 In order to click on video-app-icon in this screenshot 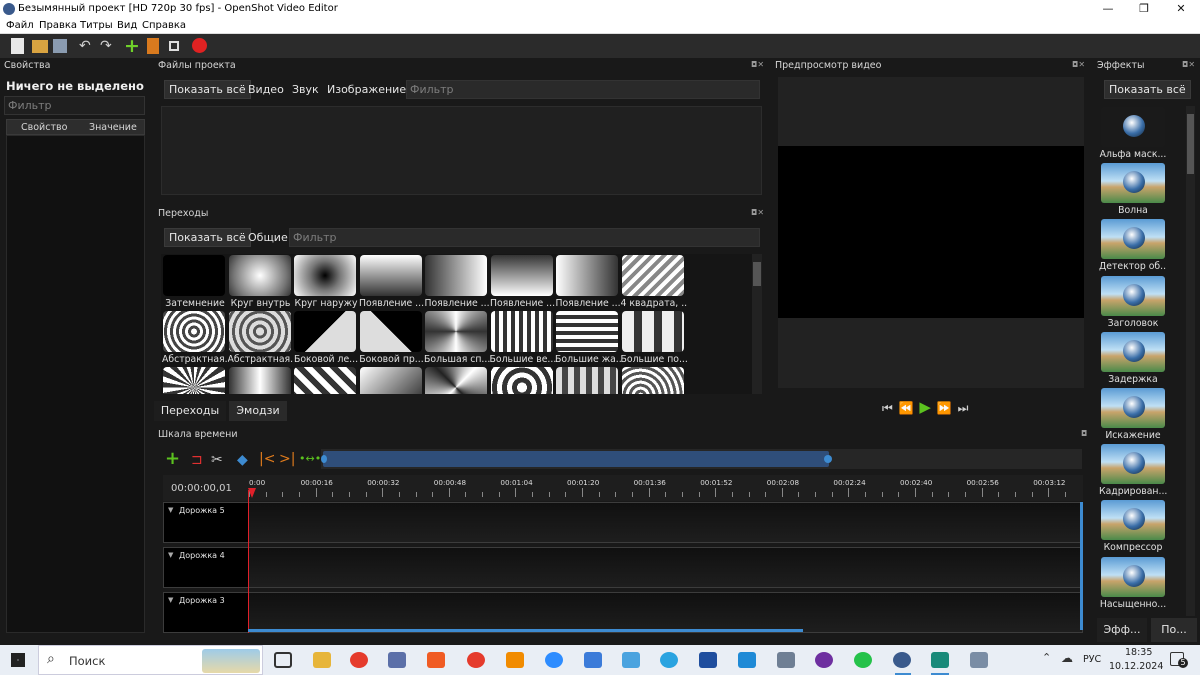, I will do `click(940, 660)`.